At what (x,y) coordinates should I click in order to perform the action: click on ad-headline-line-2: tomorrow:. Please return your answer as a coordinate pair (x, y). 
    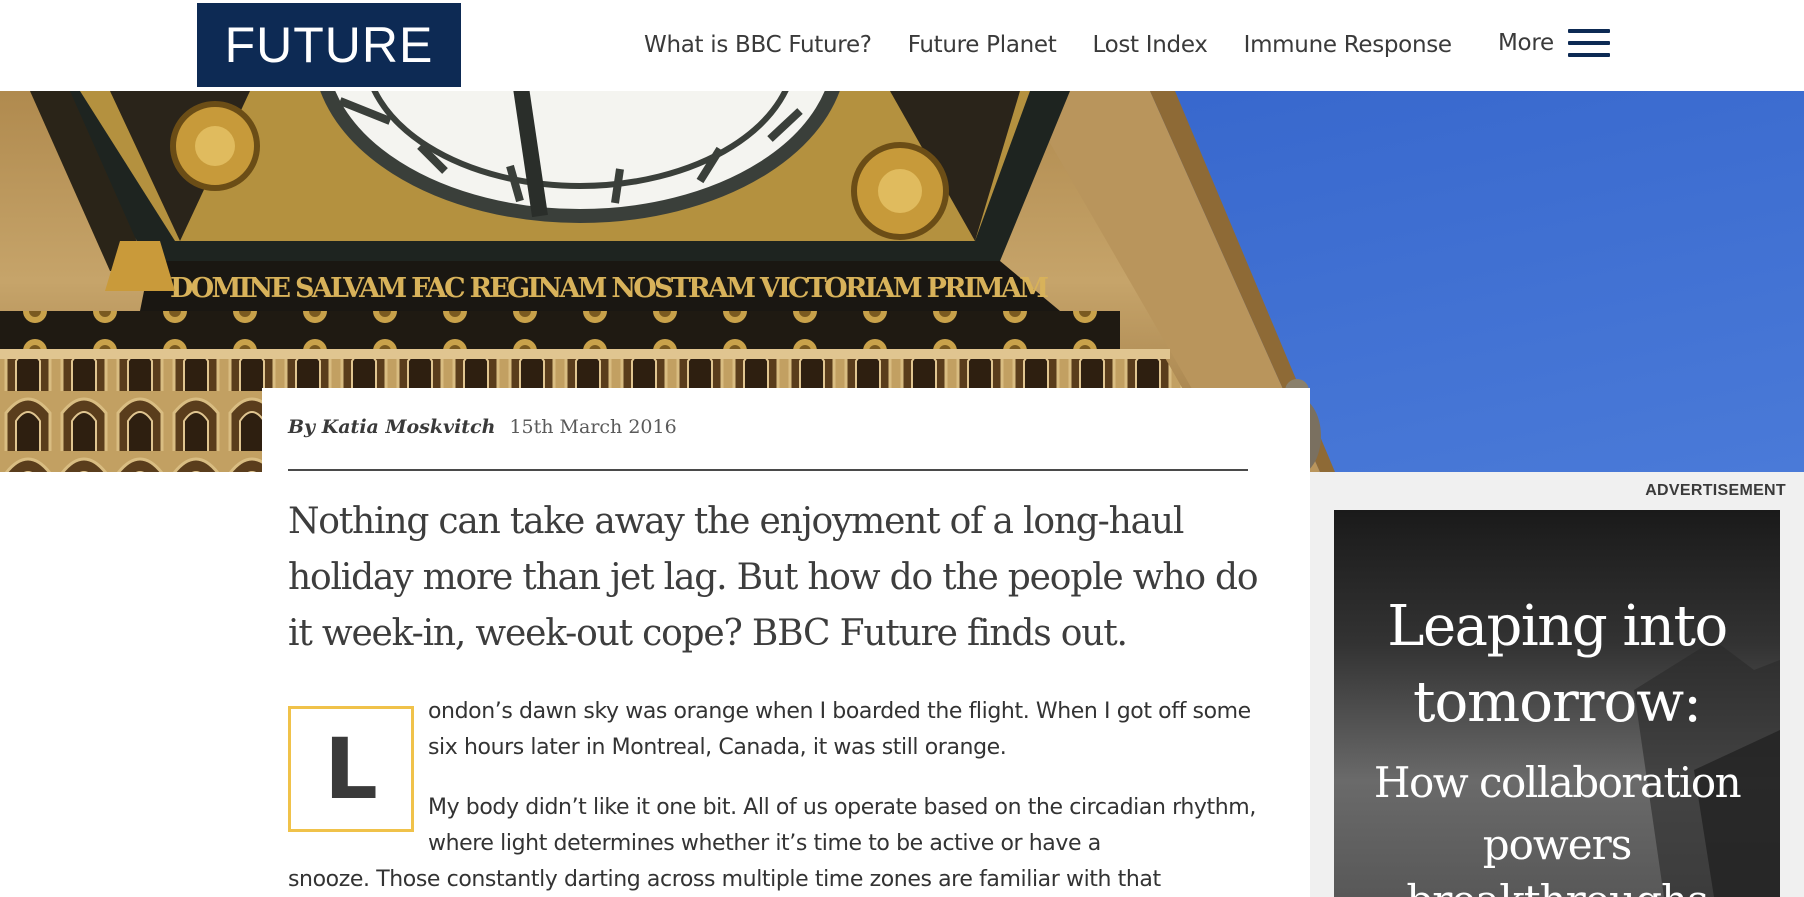
    Looking at the image, I should click on (1557, 702).